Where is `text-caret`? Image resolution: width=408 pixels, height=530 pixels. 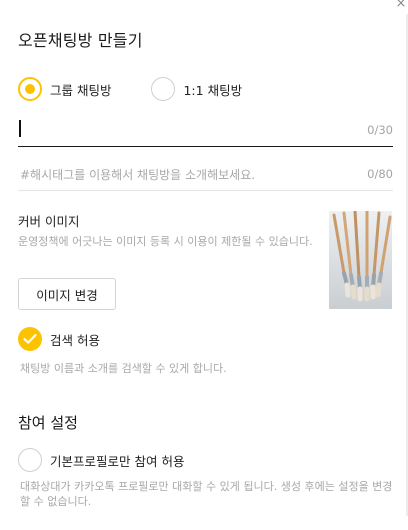
text-caret is located at coordinates (20, 128).